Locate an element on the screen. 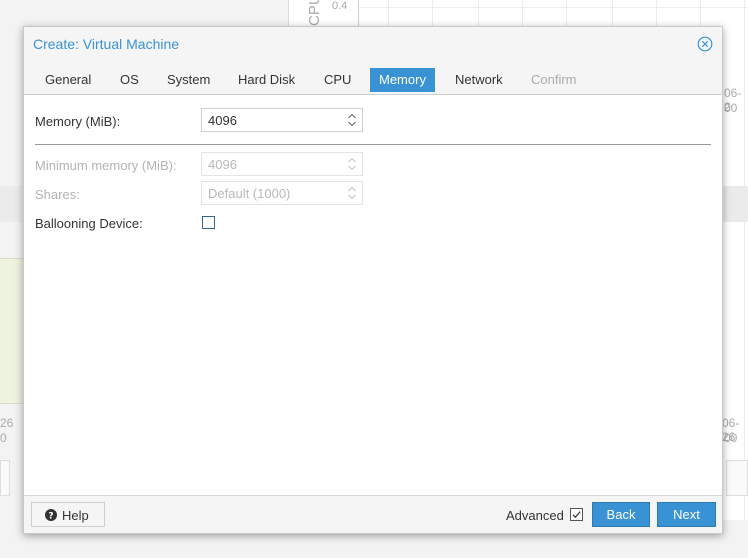  close-icon is located at coordinates (705, 44).